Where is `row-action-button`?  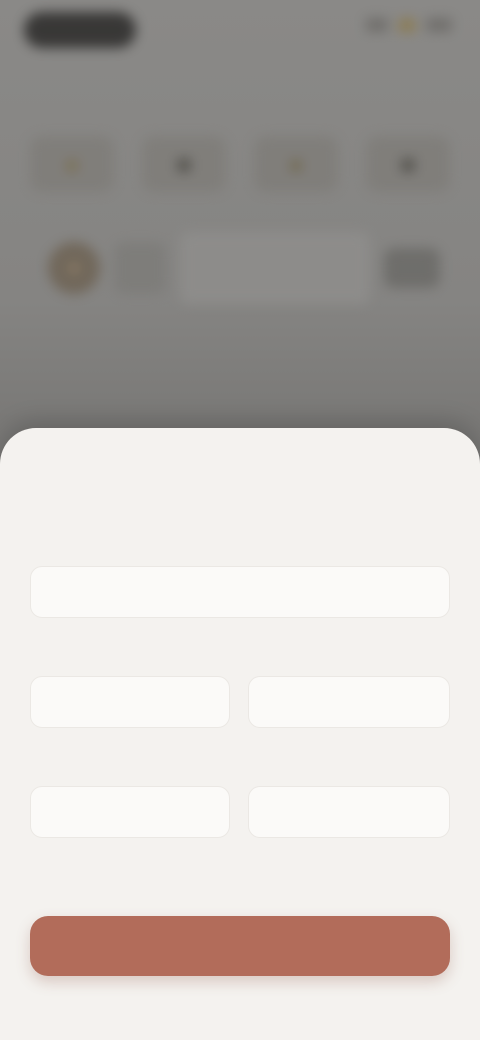
row-action-button is located at coordinates (412, 268).